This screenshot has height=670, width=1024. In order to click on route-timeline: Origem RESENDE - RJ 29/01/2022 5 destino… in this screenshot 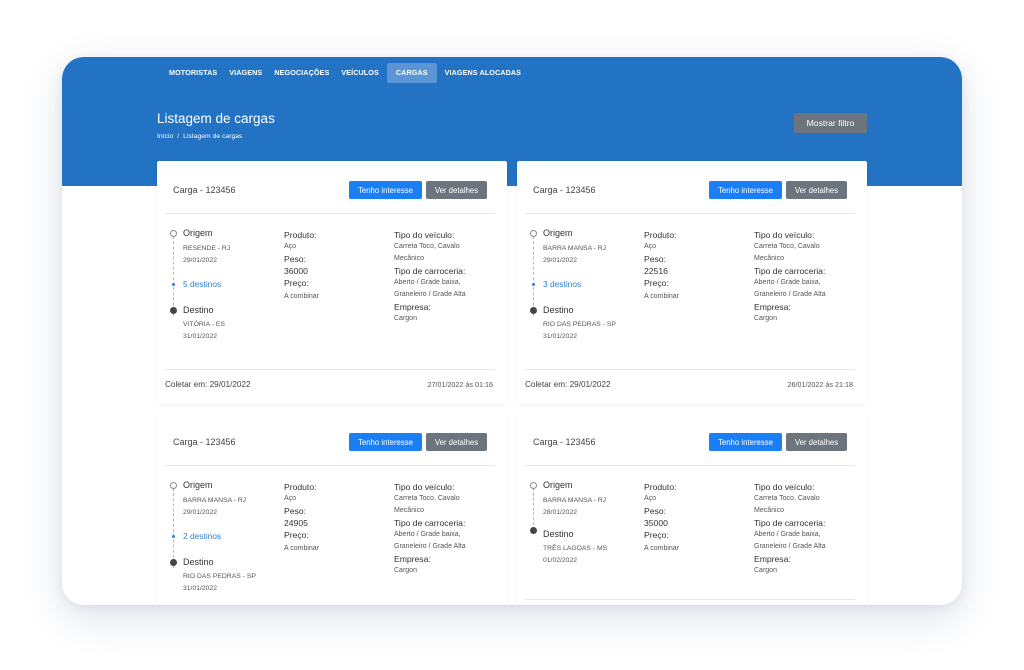, I will do `click(224, 293)`.